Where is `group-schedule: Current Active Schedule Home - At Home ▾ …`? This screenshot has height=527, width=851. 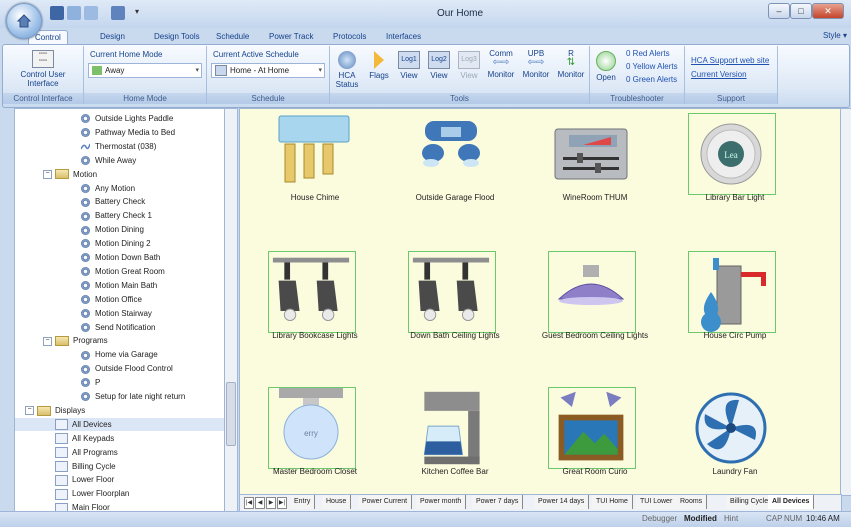 group-schedule: Current Active Schedule Home - At Home ▾ … is located at coordinates (268, 75).